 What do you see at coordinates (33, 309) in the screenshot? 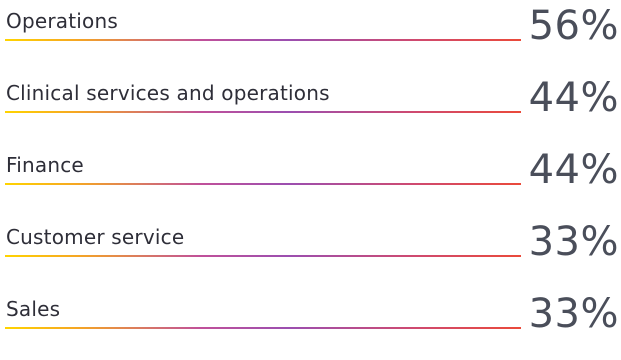
I see `category-label: Sales` at bounding box center [33, 309].